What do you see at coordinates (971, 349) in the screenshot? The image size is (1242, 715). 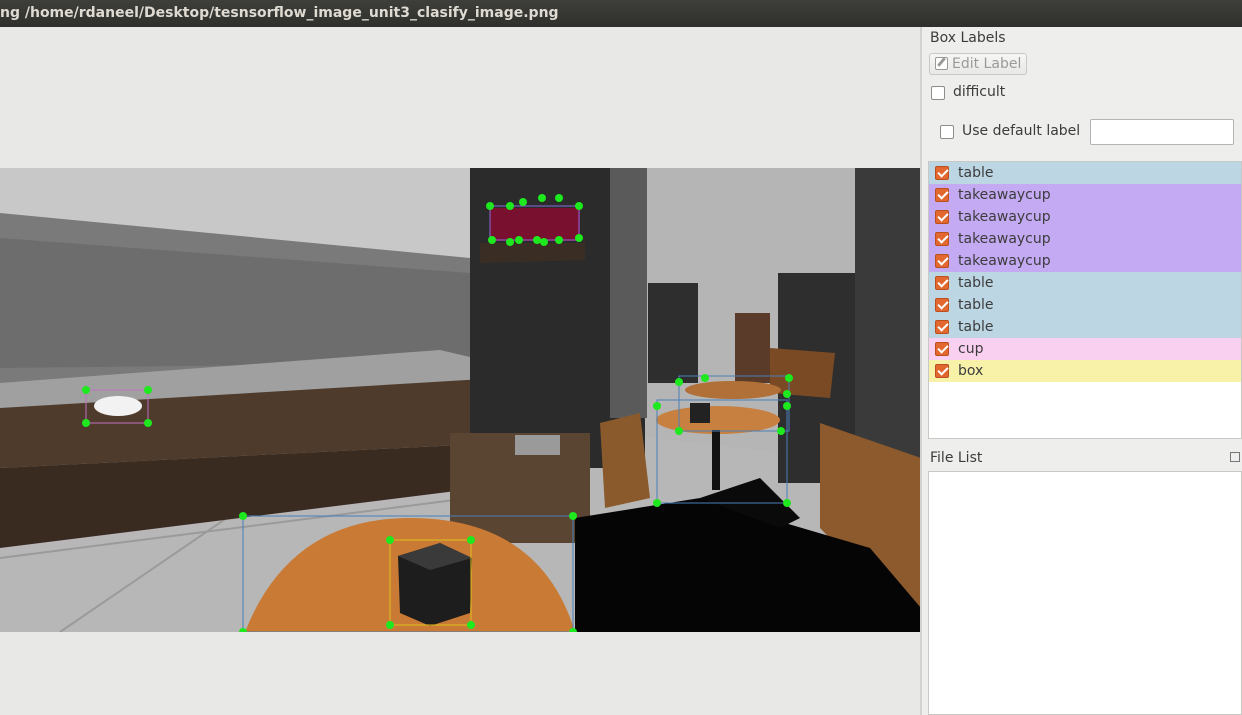 I see `label-item-text: cup` at bounding box center [971, 349].